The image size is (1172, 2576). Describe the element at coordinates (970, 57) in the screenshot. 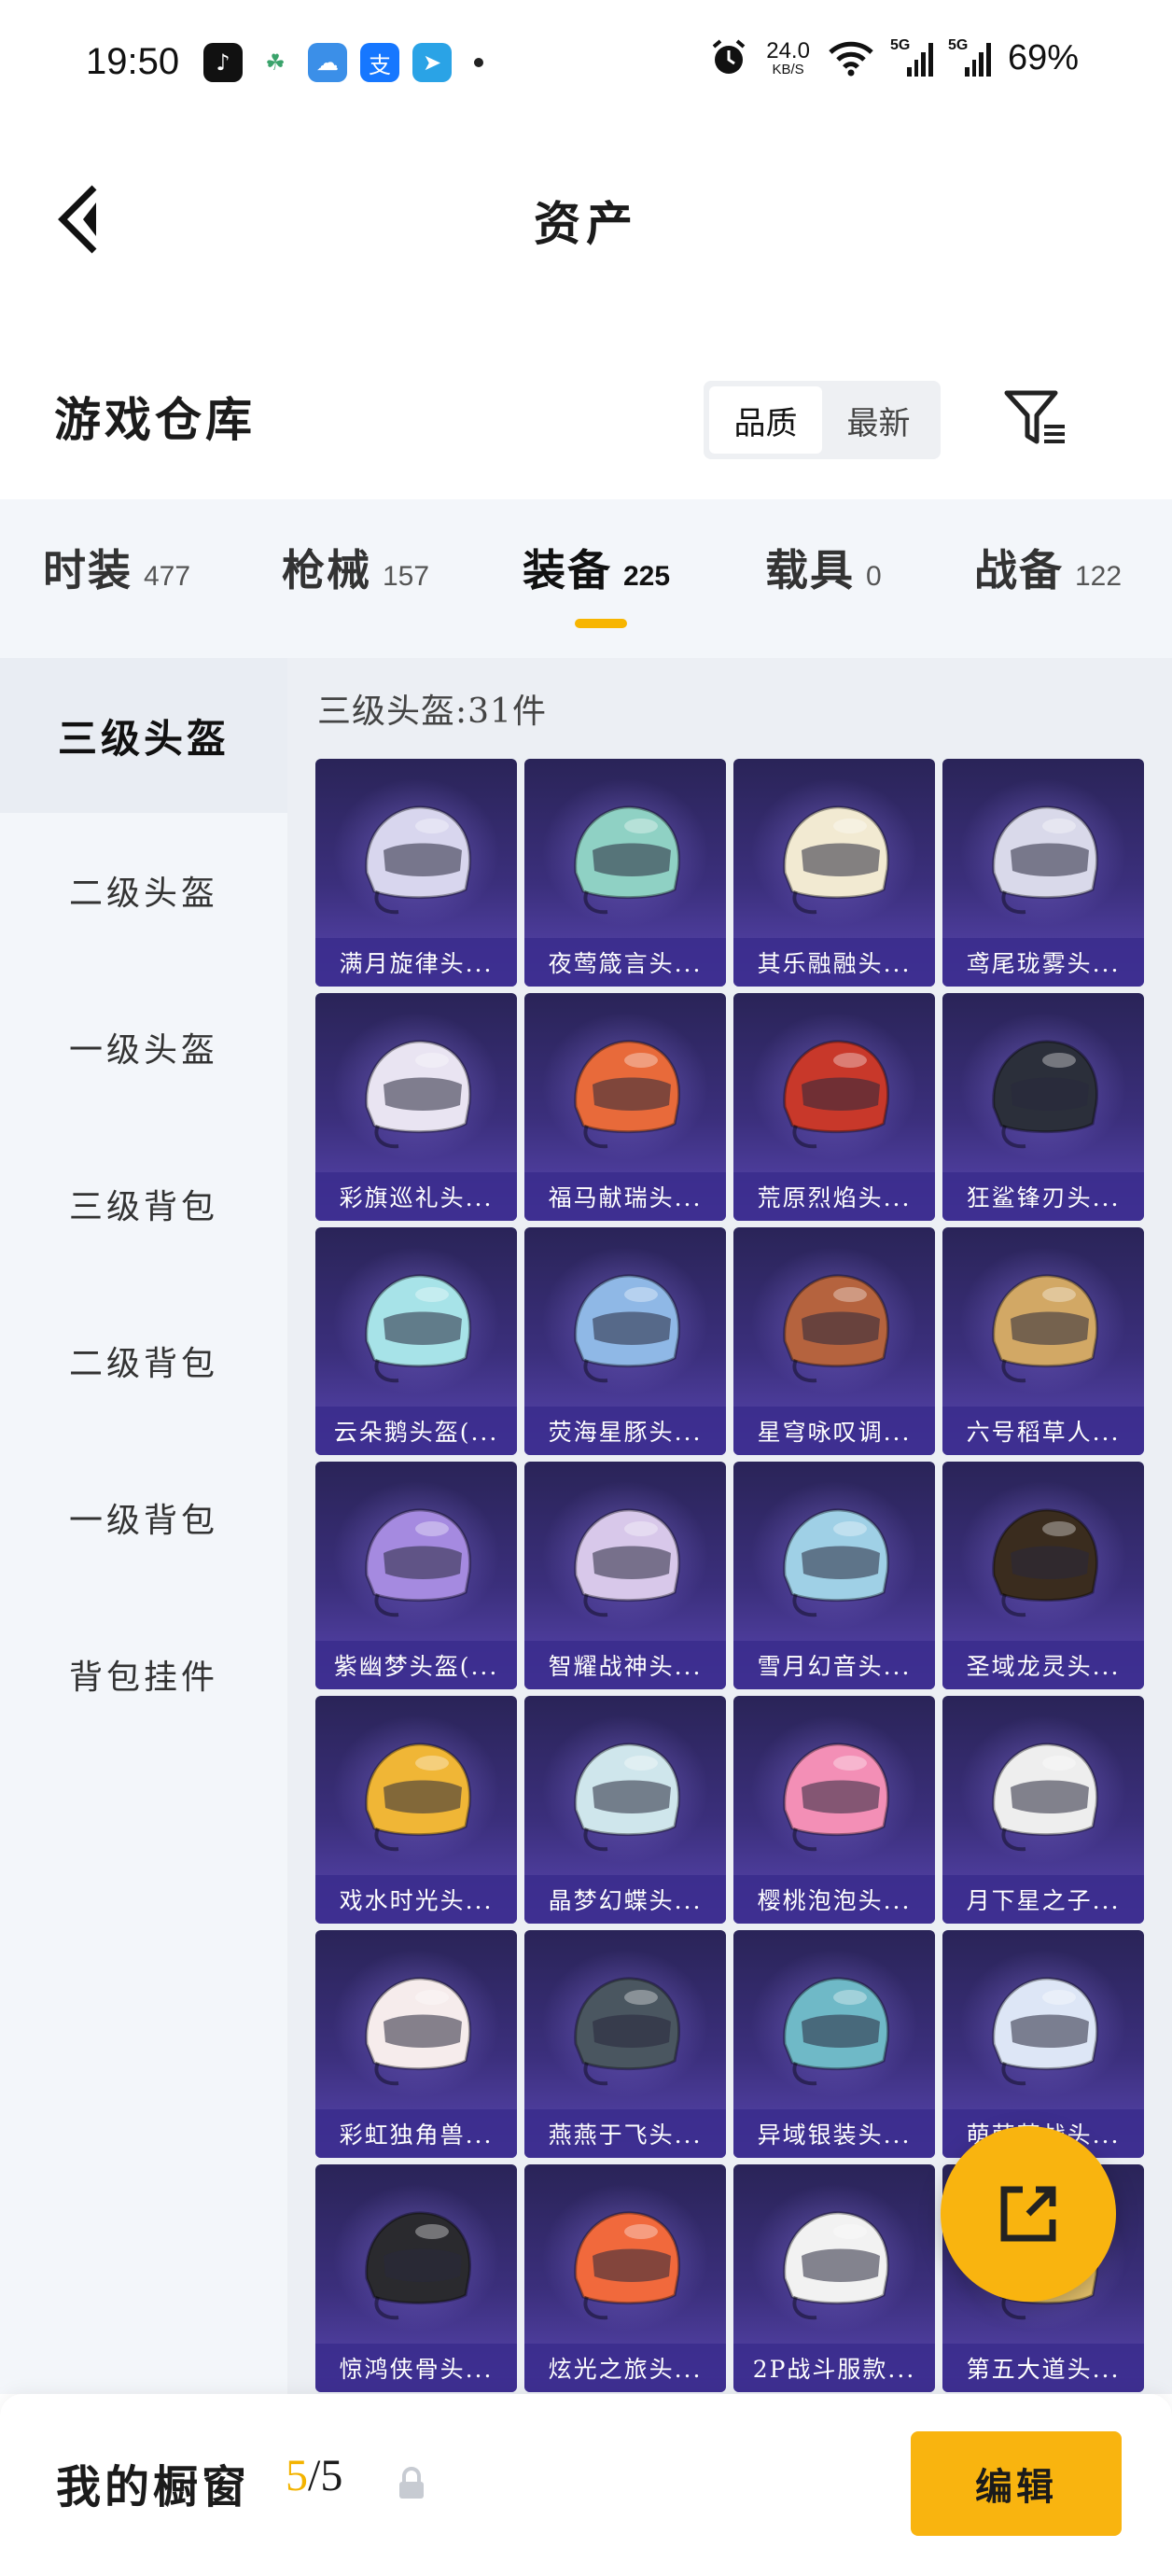

I see `signal-icon-2: 5G` at that location.